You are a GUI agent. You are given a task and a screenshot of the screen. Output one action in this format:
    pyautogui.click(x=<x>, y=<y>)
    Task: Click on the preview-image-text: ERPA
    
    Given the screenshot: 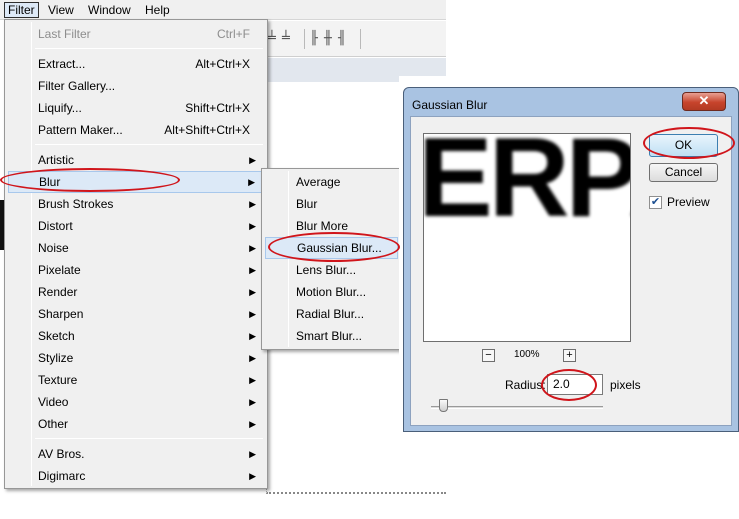 What is the action you would take?
    pyautogui.click(x=526, y=186)
    